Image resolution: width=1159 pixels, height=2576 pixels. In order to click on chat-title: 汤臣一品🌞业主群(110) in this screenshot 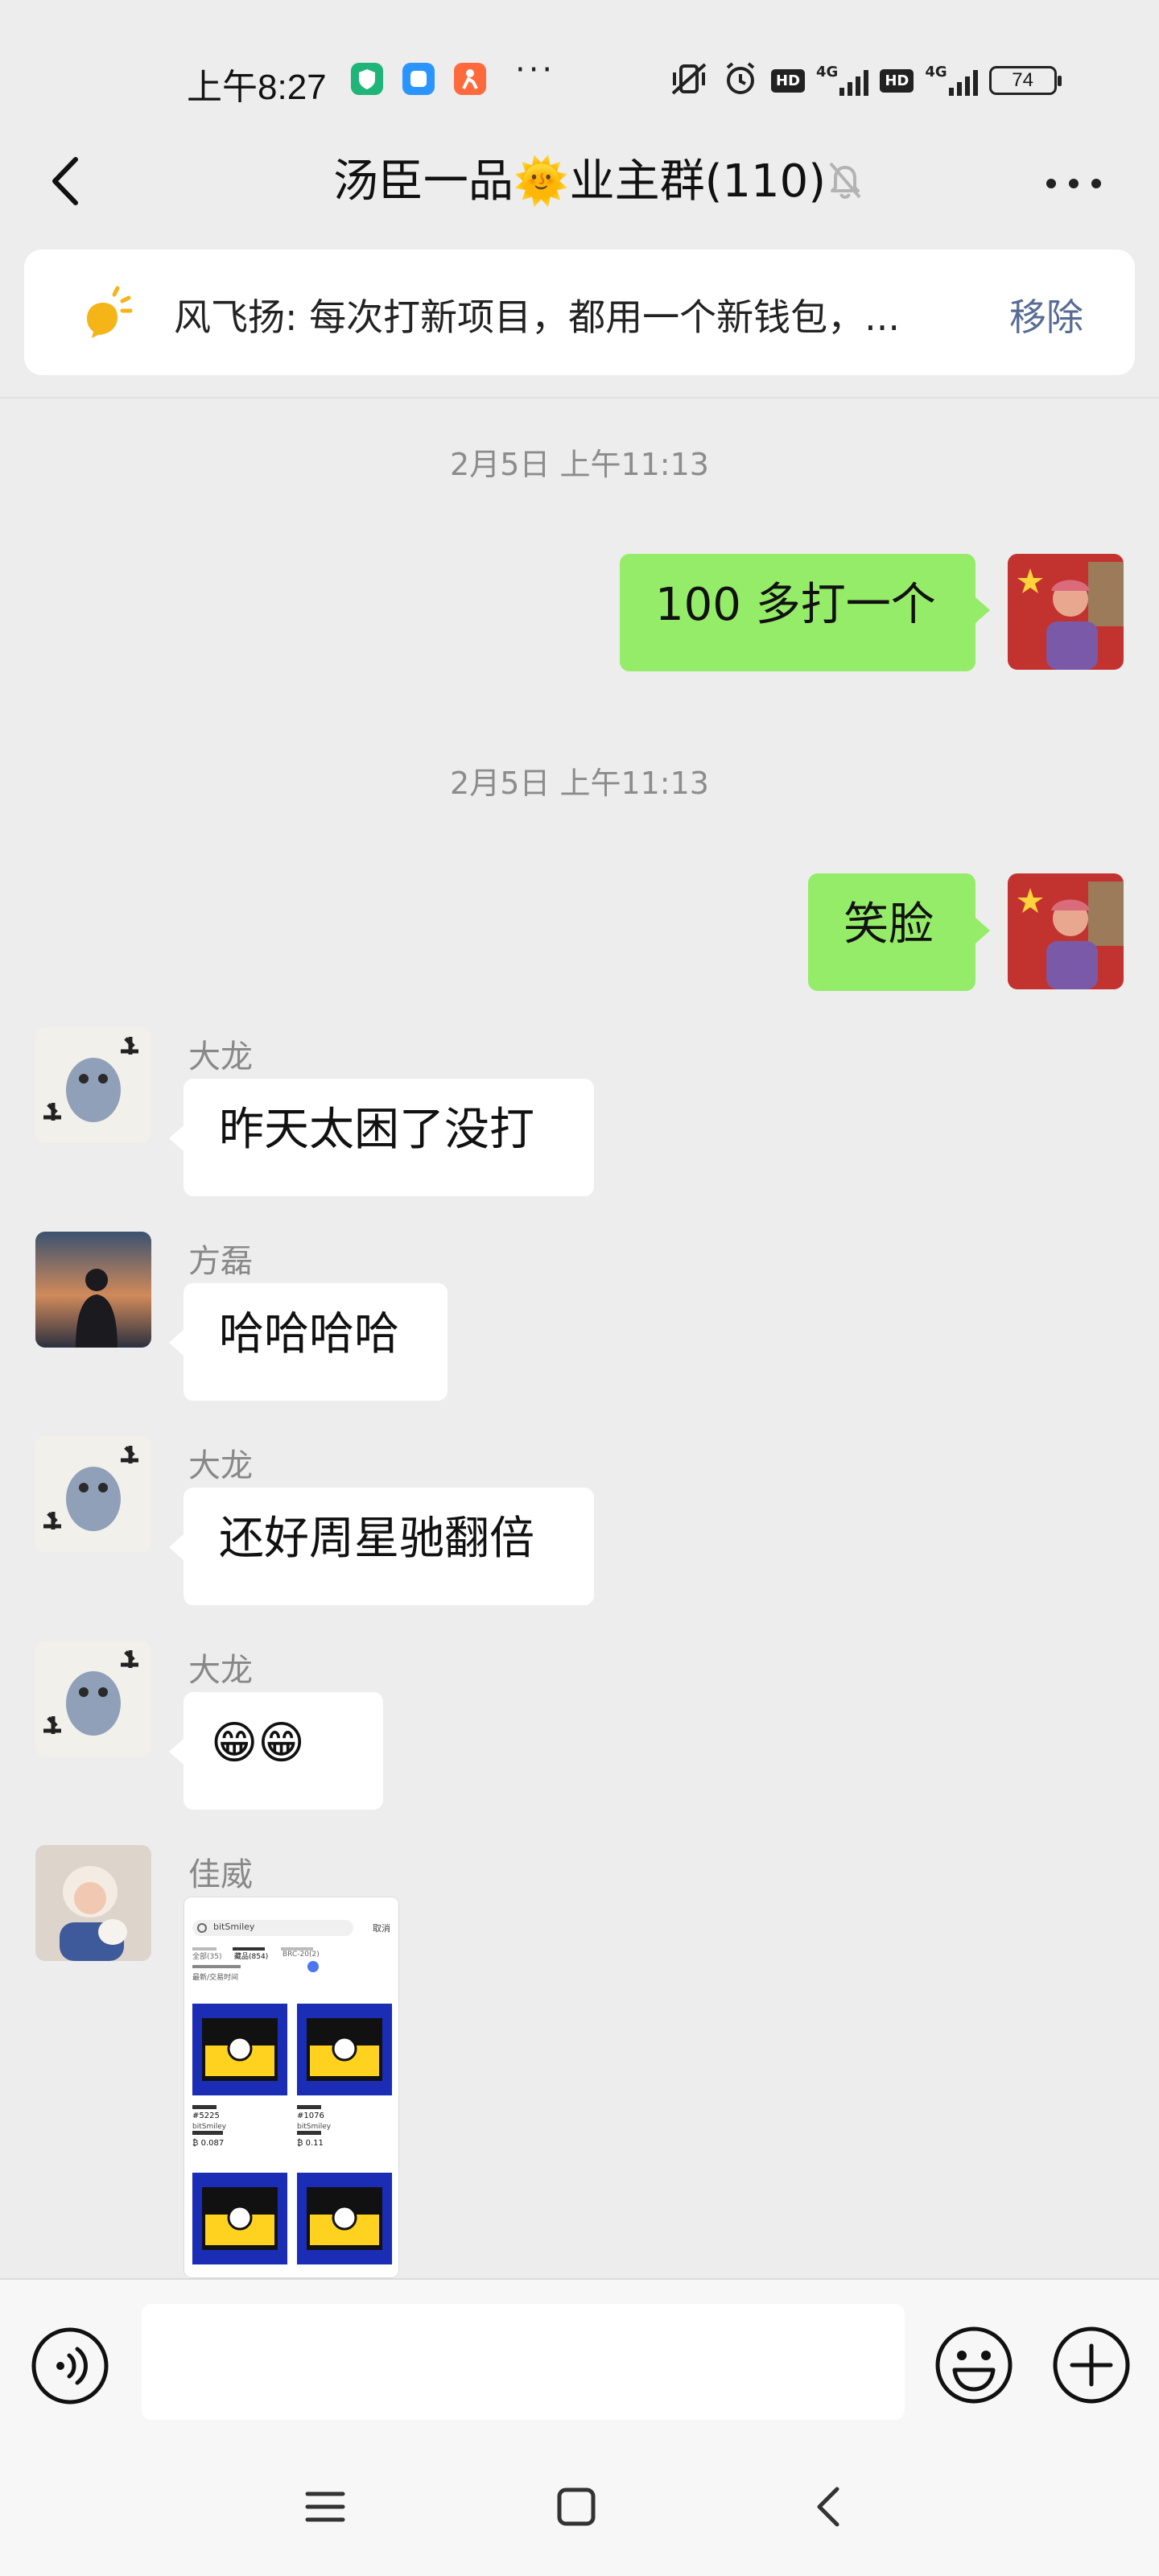, I will do `click(579, 177)`.